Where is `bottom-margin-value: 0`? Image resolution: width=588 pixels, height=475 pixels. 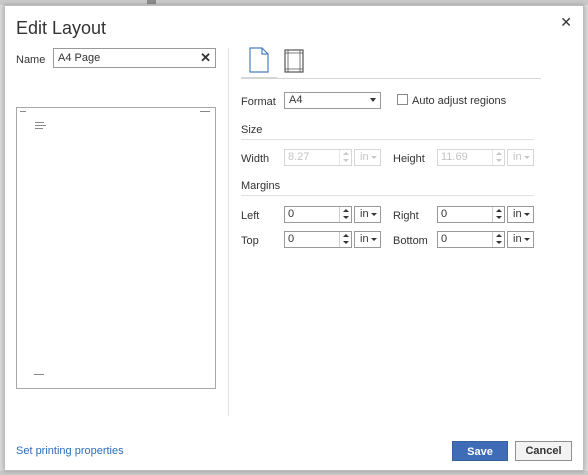 bottom-margin-value: 0 is located at coordinates (444, 239).